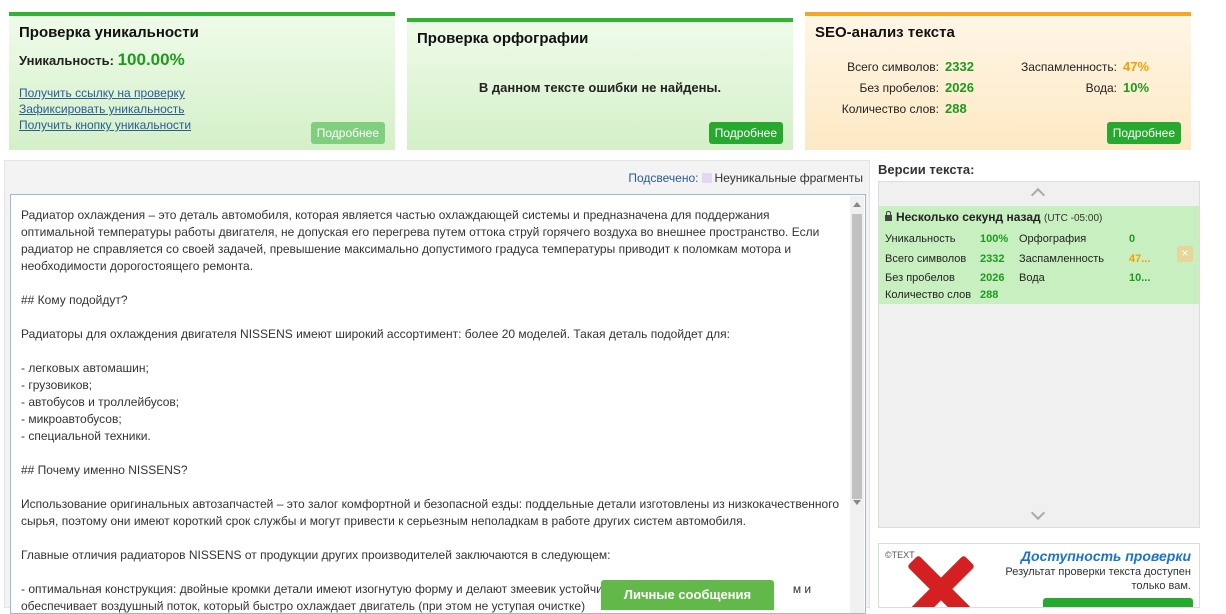 The height and width of the screenshot is (614, 1226). Describe the element at coordinates (1118, 602) in the screenshot. I see `promo-button` at that location.